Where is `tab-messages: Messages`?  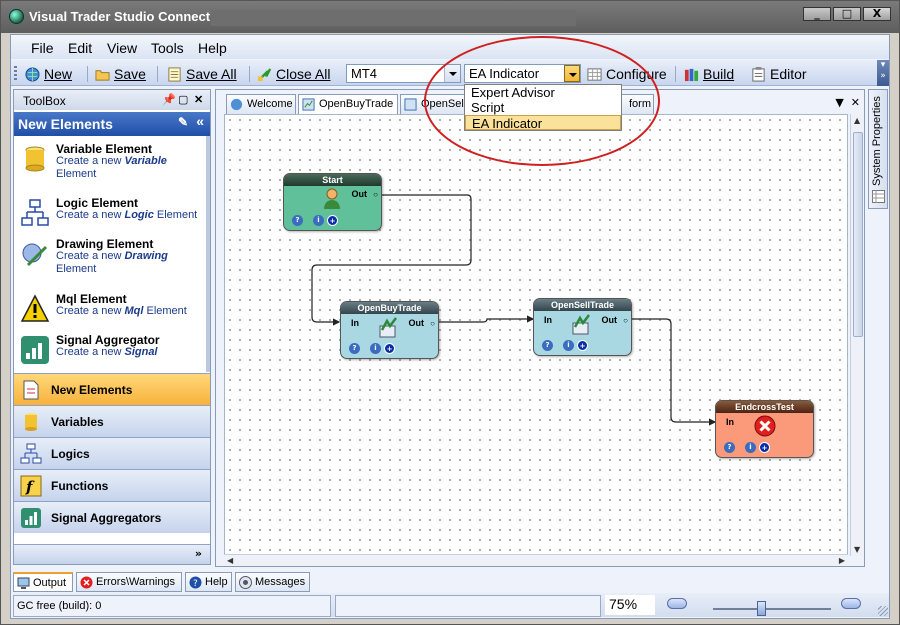 tab-messages: Messages is located at coordinates (272, 582).